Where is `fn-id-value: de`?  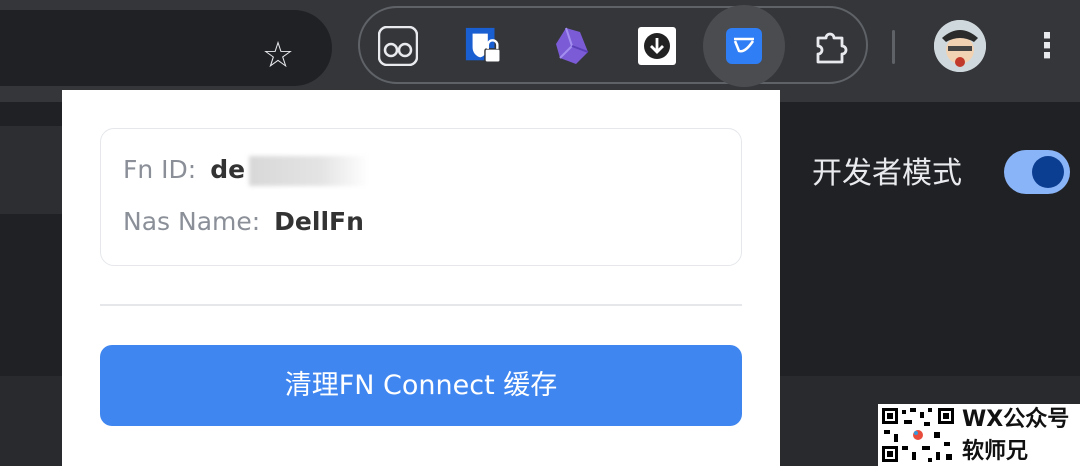
fn-id-value: de is located at coordinates (228, 169).